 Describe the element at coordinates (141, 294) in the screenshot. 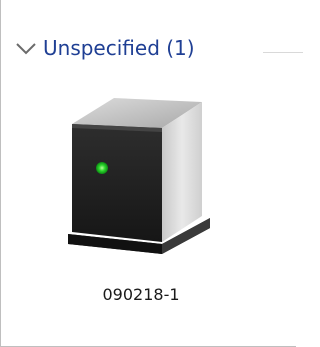

I see `device-name: 090218-1` at that location.